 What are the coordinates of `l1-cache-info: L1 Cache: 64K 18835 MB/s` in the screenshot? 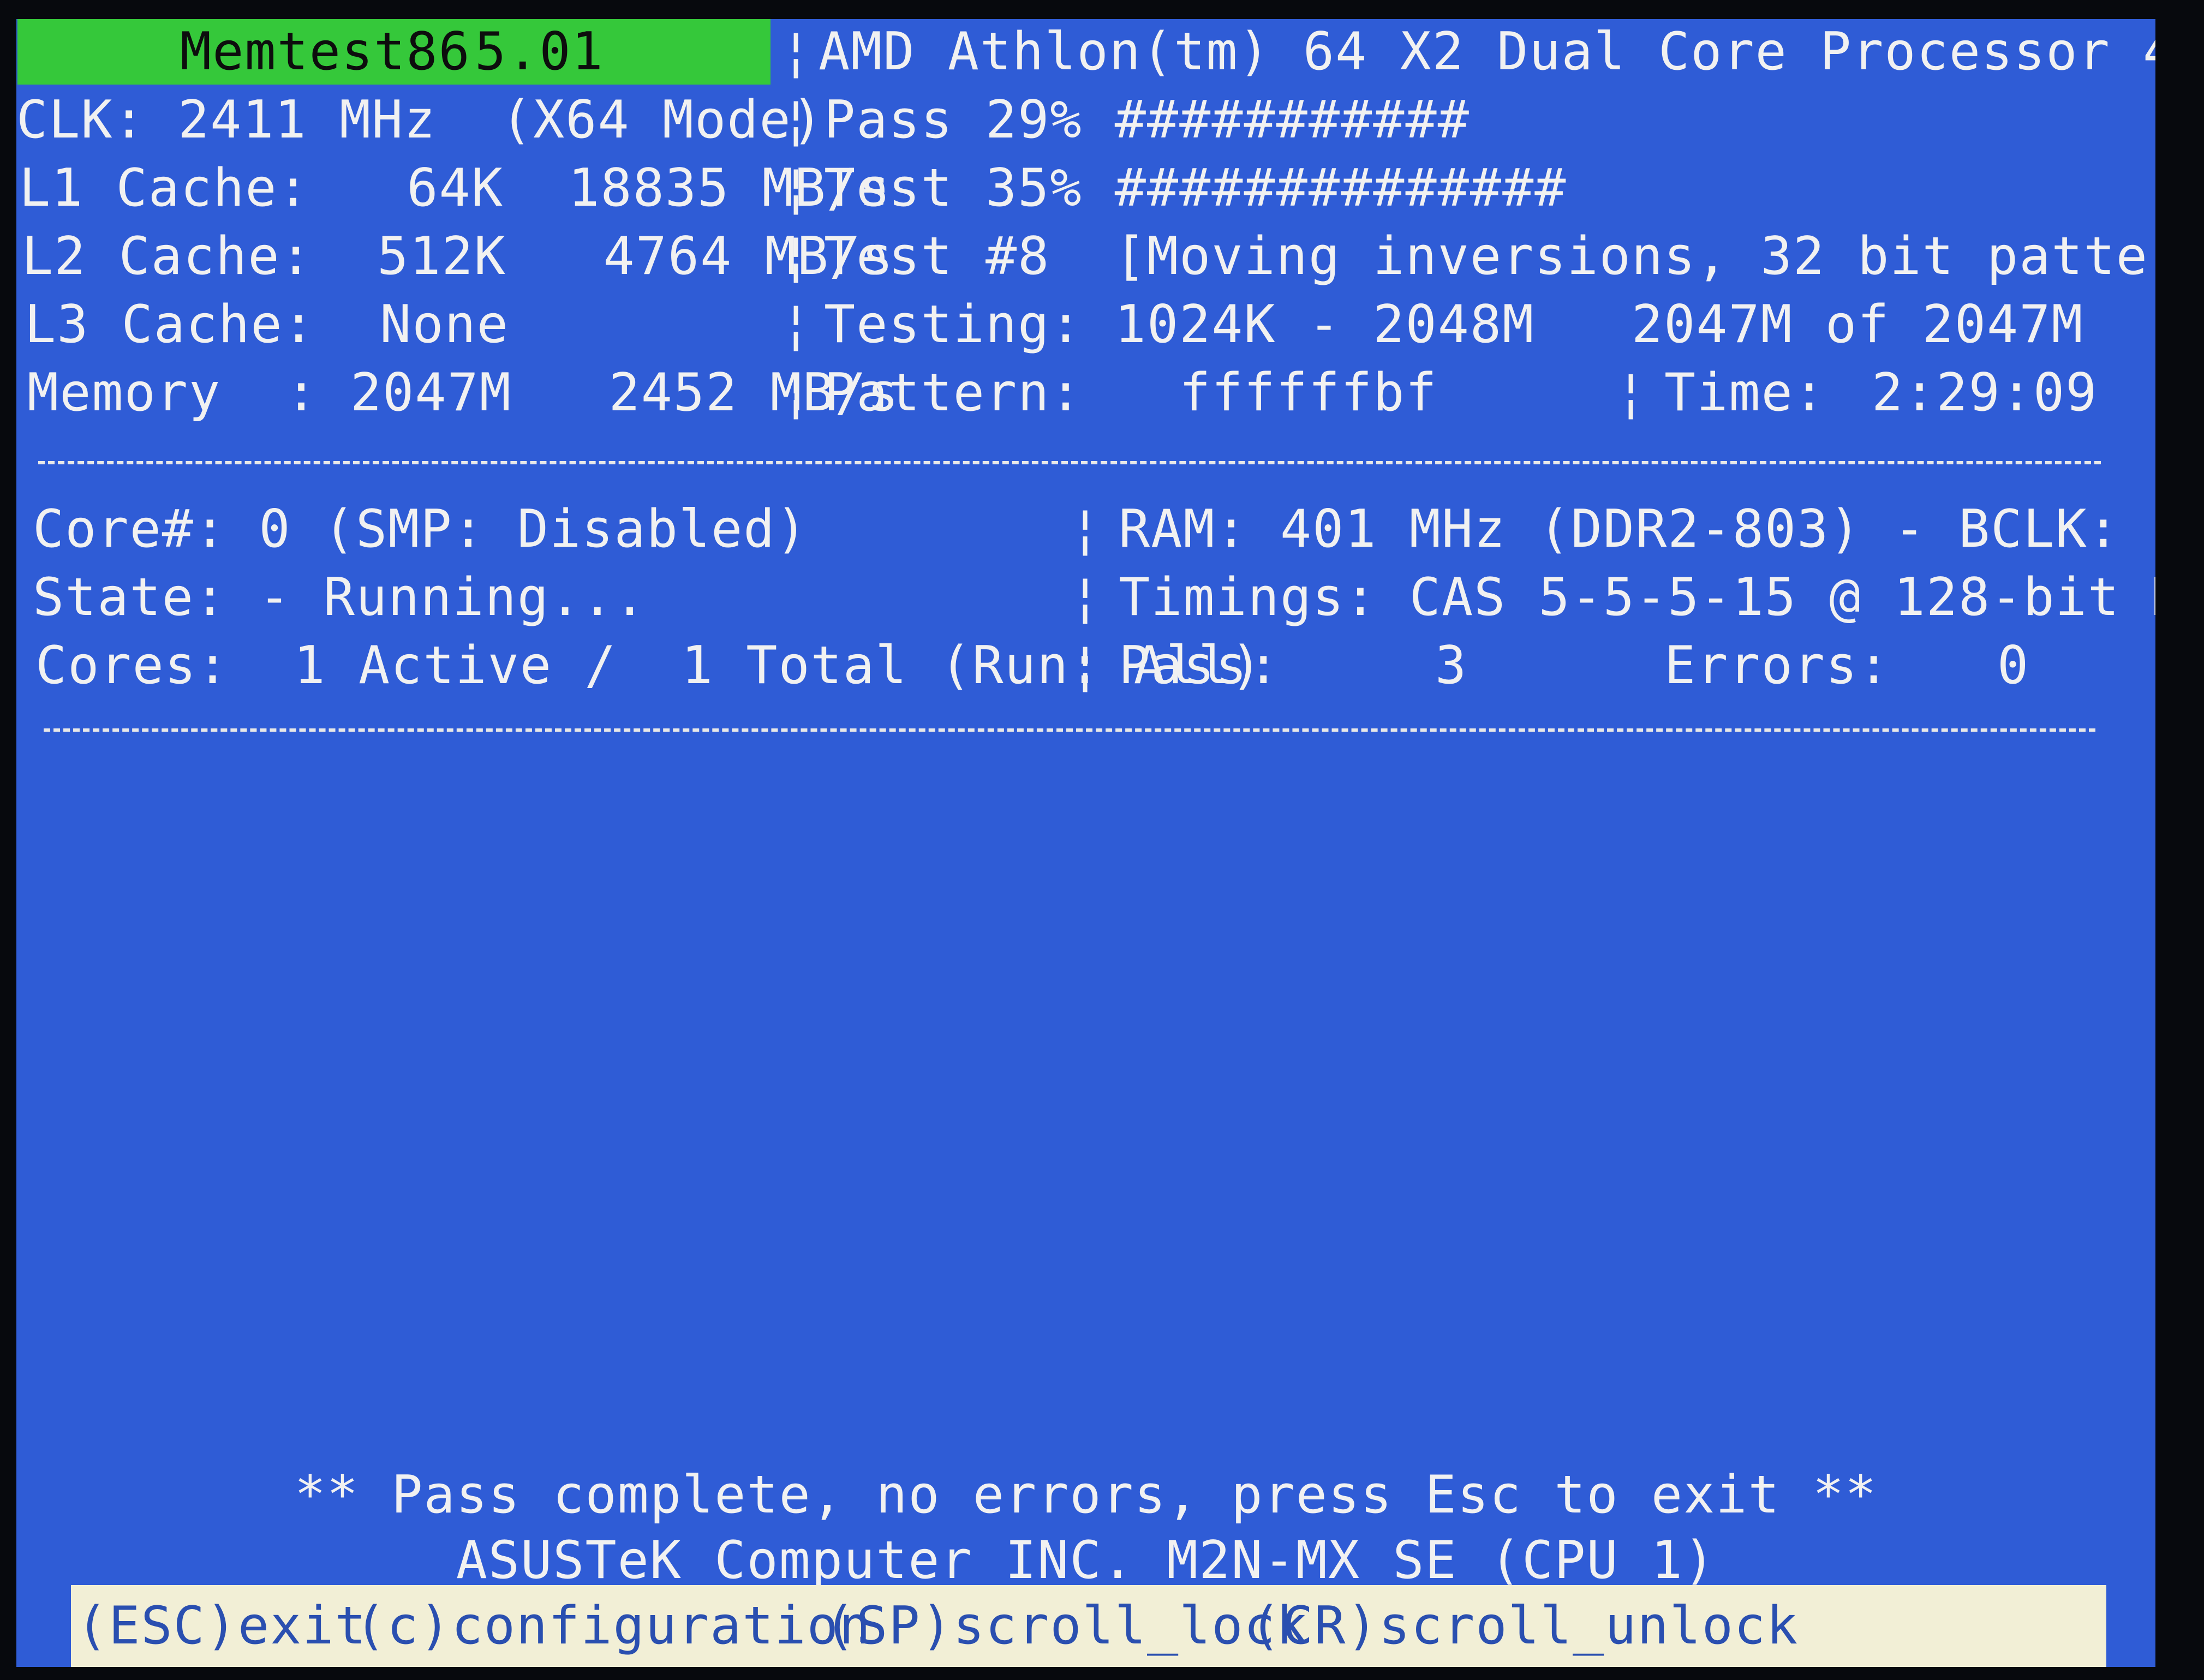 It's located at (455, 188).